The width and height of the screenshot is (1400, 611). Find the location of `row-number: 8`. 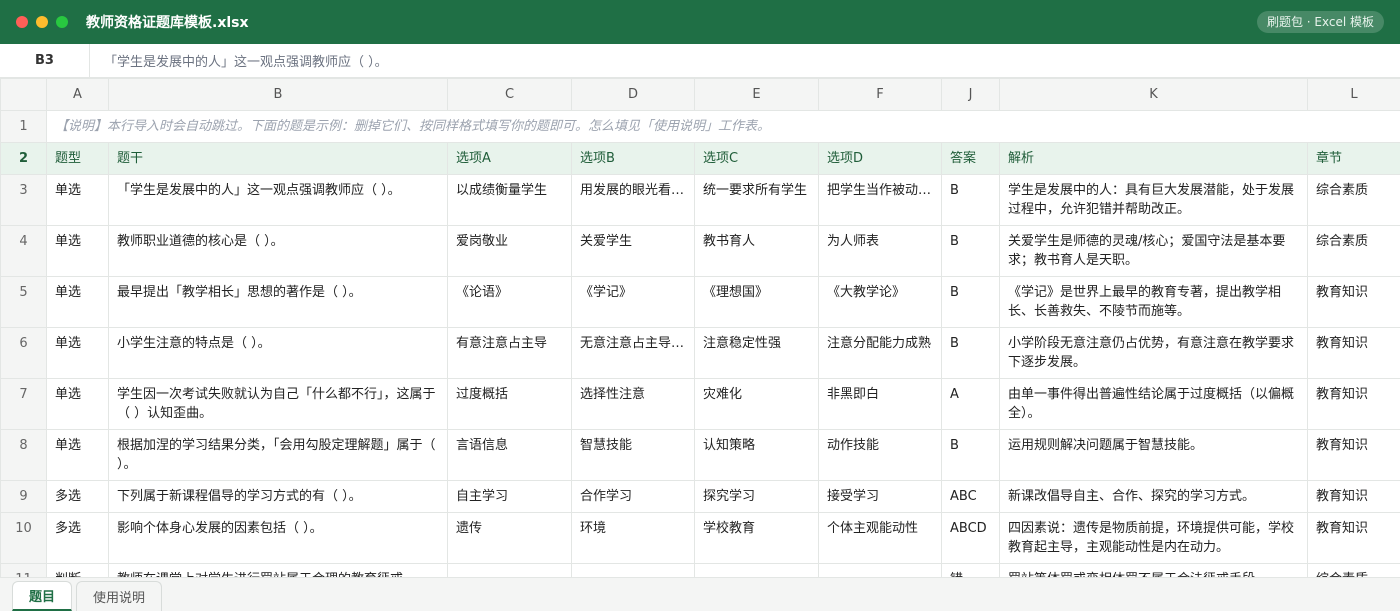

row-number: 8 is located at coordinates (23, 455).